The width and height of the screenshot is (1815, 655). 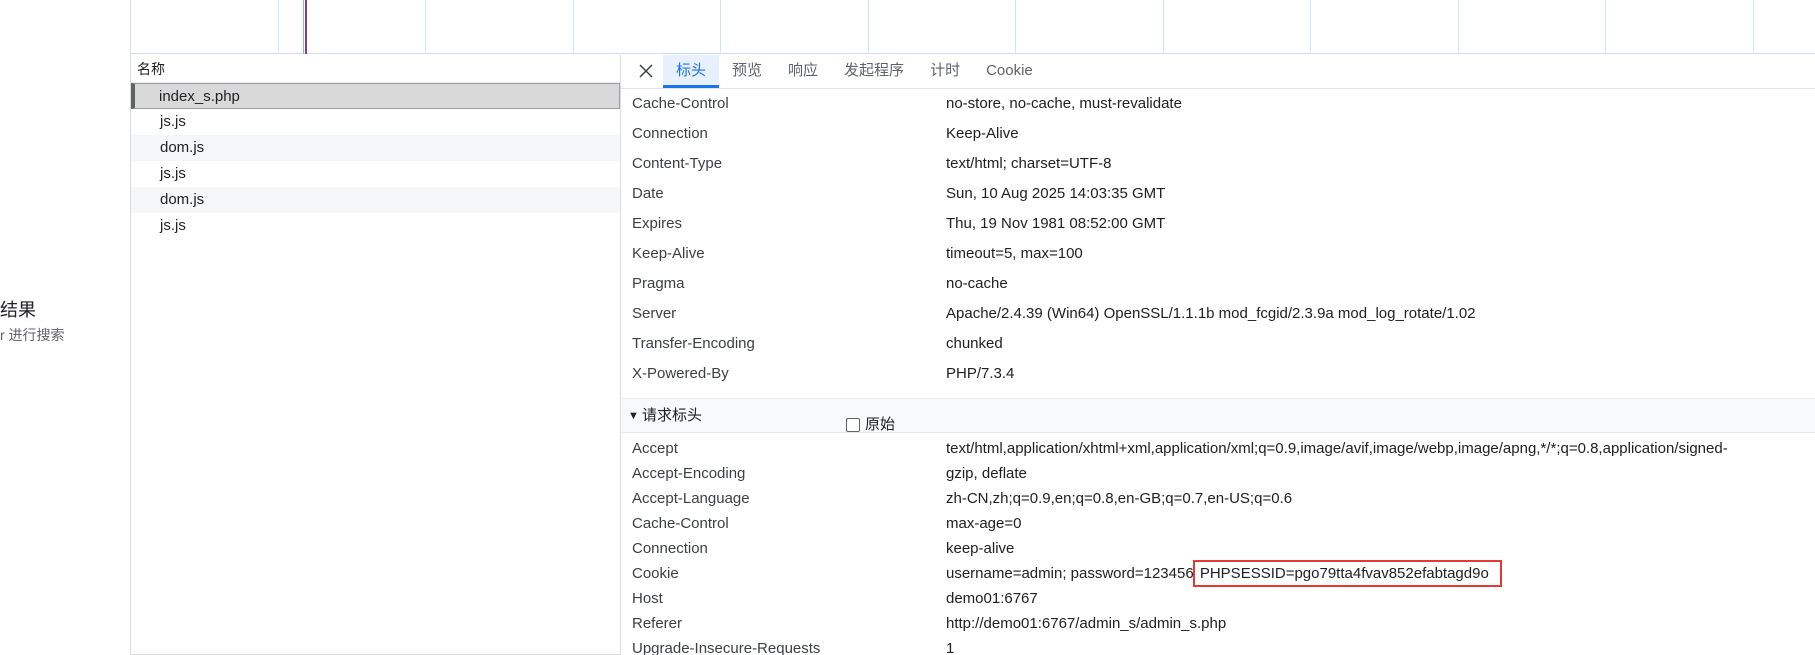 I want to click on search-result-title: 结果, so click(x=18, y=310).